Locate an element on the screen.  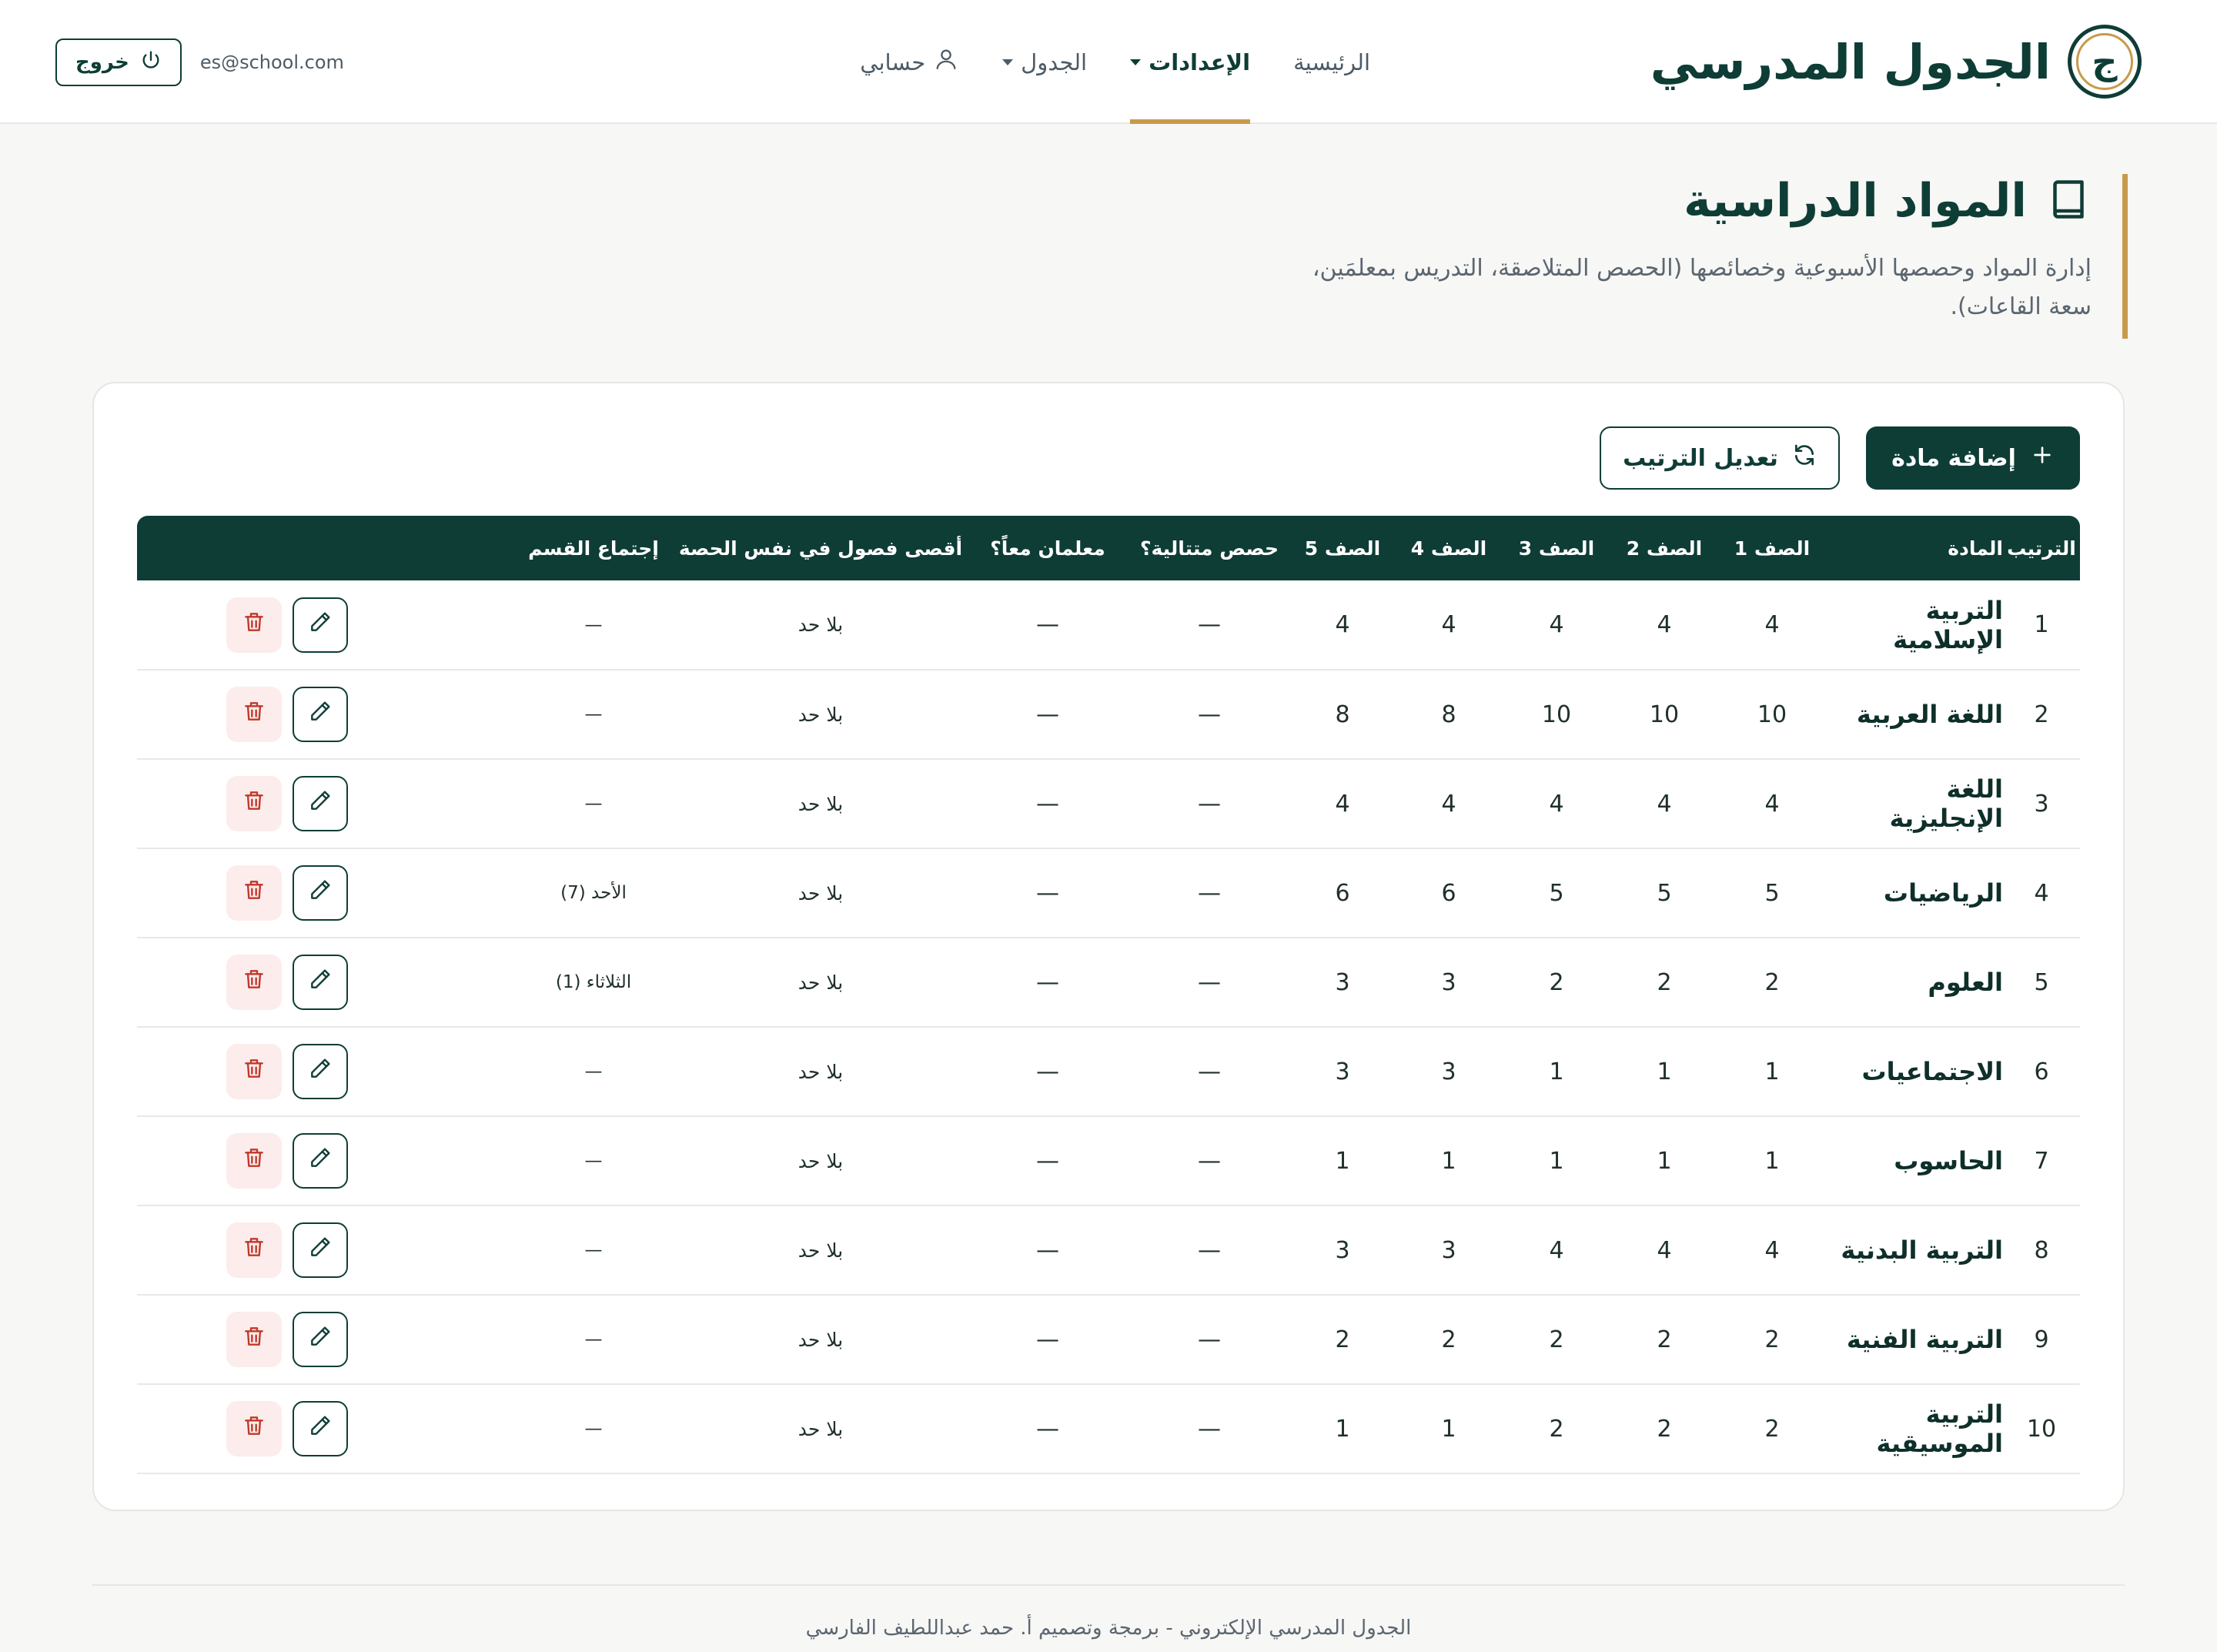
nav-schedule: الجدول is located at coordinates (1044, 62).